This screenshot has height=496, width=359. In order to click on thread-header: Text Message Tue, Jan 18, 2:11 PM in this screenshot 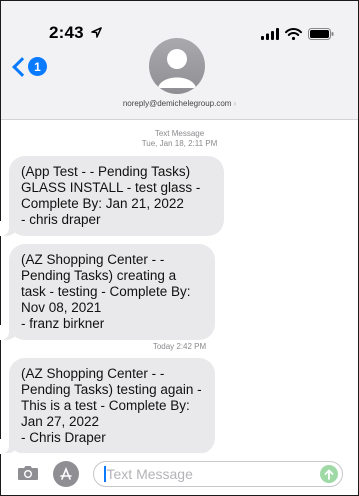, I will do `click(179, 139)`.